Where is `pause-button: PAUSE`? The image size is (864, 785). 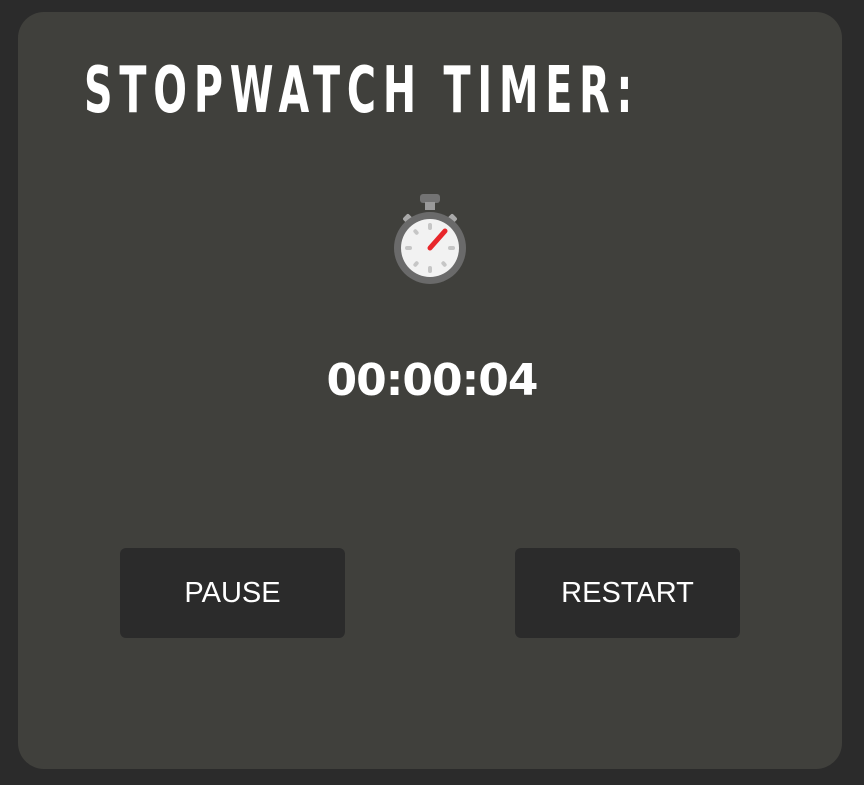
pause-button: PAUSE is located at coordinates (232, 593).